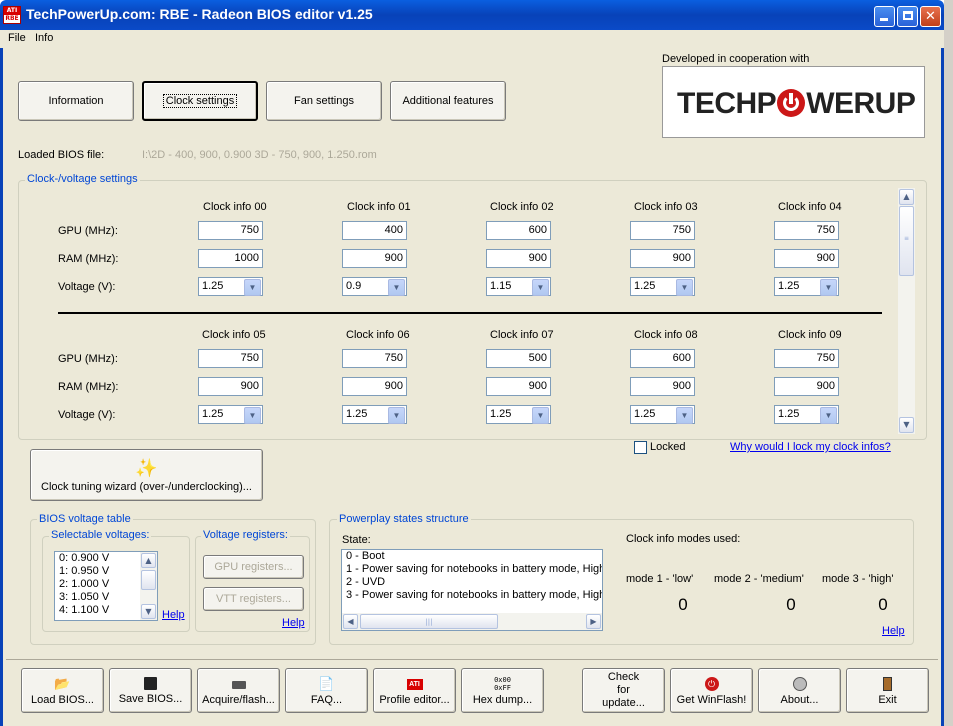 This screenshot has width=953, height=726. I want to click on list-item: 2 - UVD, so click(472, 582).